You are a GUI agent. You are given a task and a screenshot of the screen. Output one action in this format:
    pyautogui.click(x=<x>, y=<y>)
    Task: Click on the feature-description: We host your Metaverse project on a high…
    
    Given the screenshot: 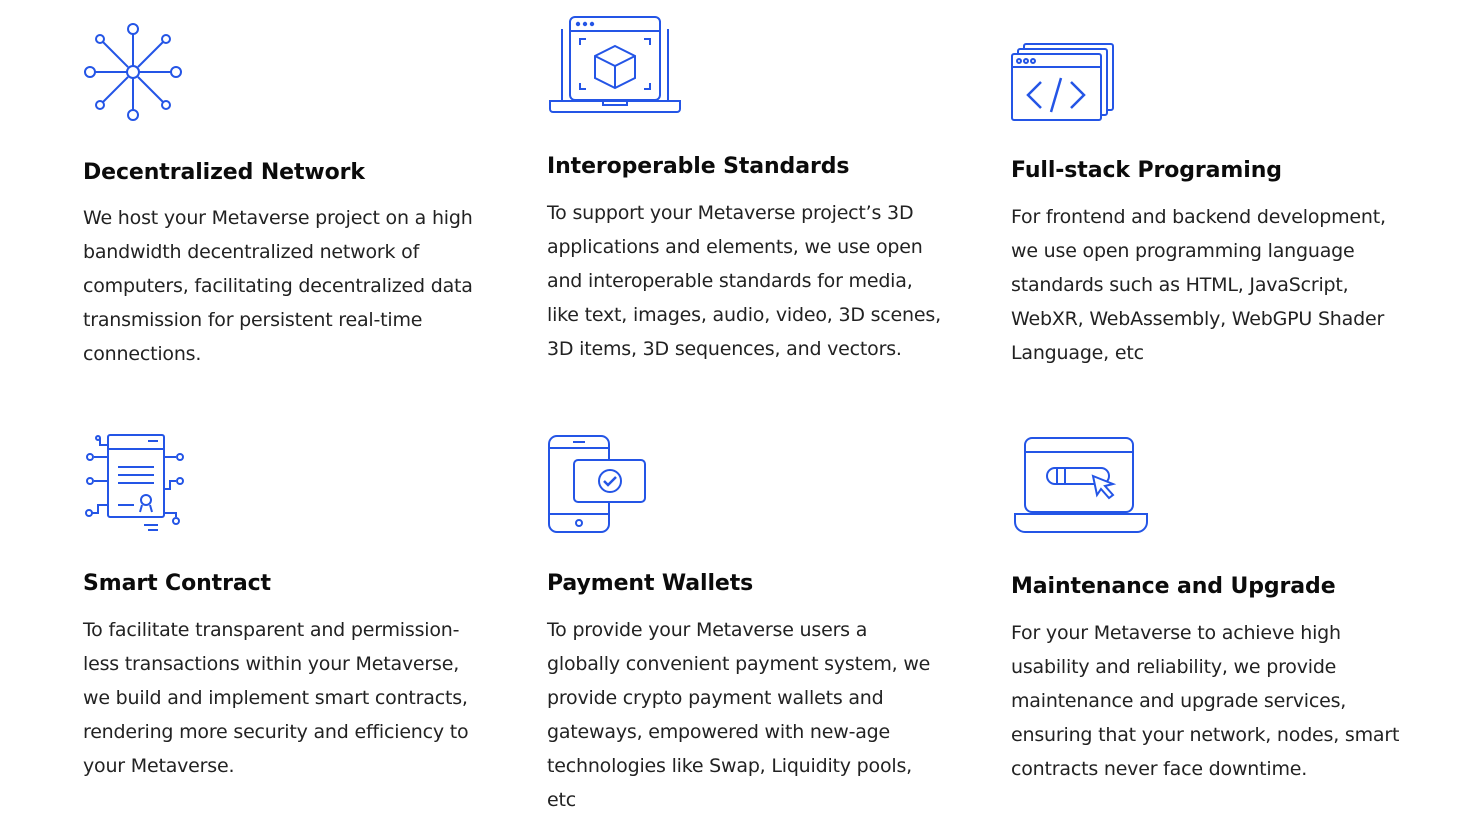 What is the action you would take?
    pyautogui.click(x=278, y=286)
    